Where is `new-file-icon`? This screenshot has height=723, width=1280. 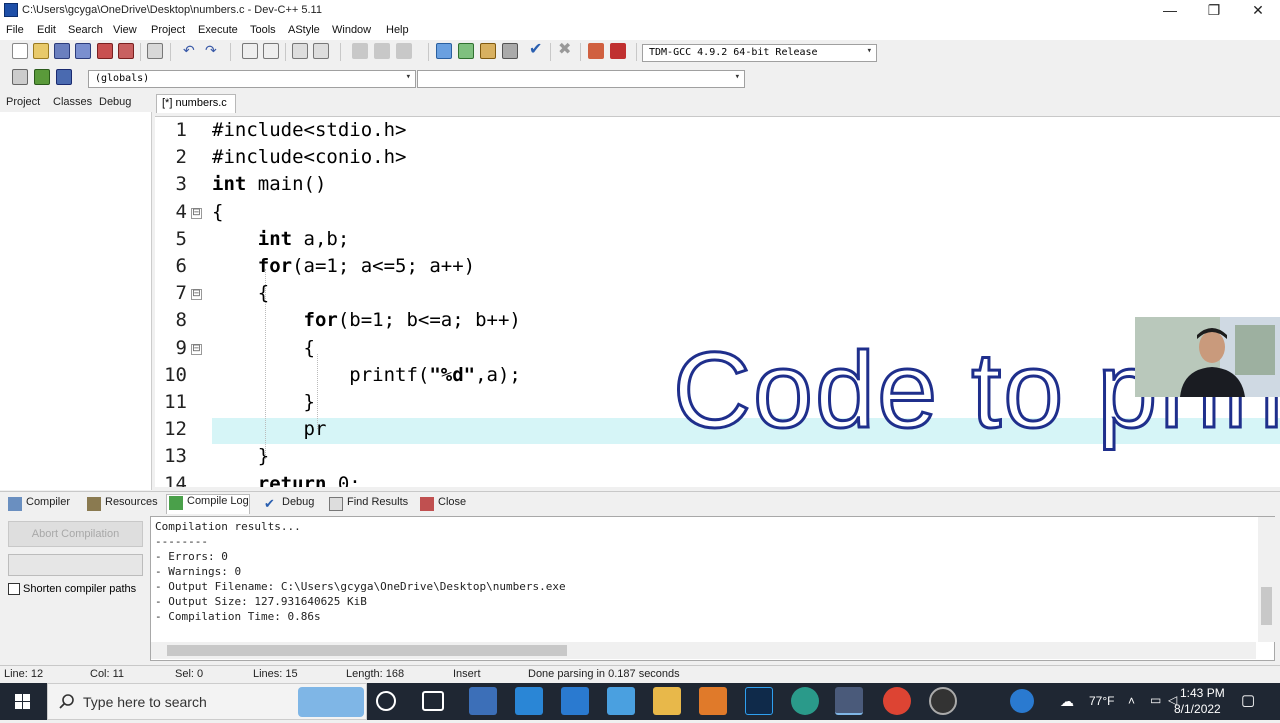 new-file-icon is located at coordinates (20, 51).